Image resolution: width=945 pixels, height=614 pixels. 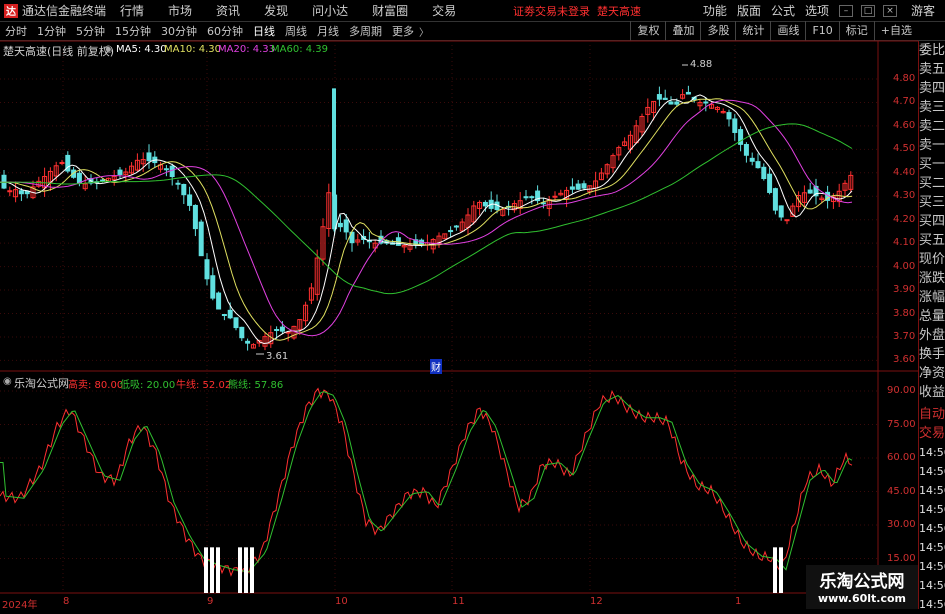 What do you see at coordinates (932, 88) in the screenshot?
I see `quote-field-label: 卖四` at bounding box center [932, 88].